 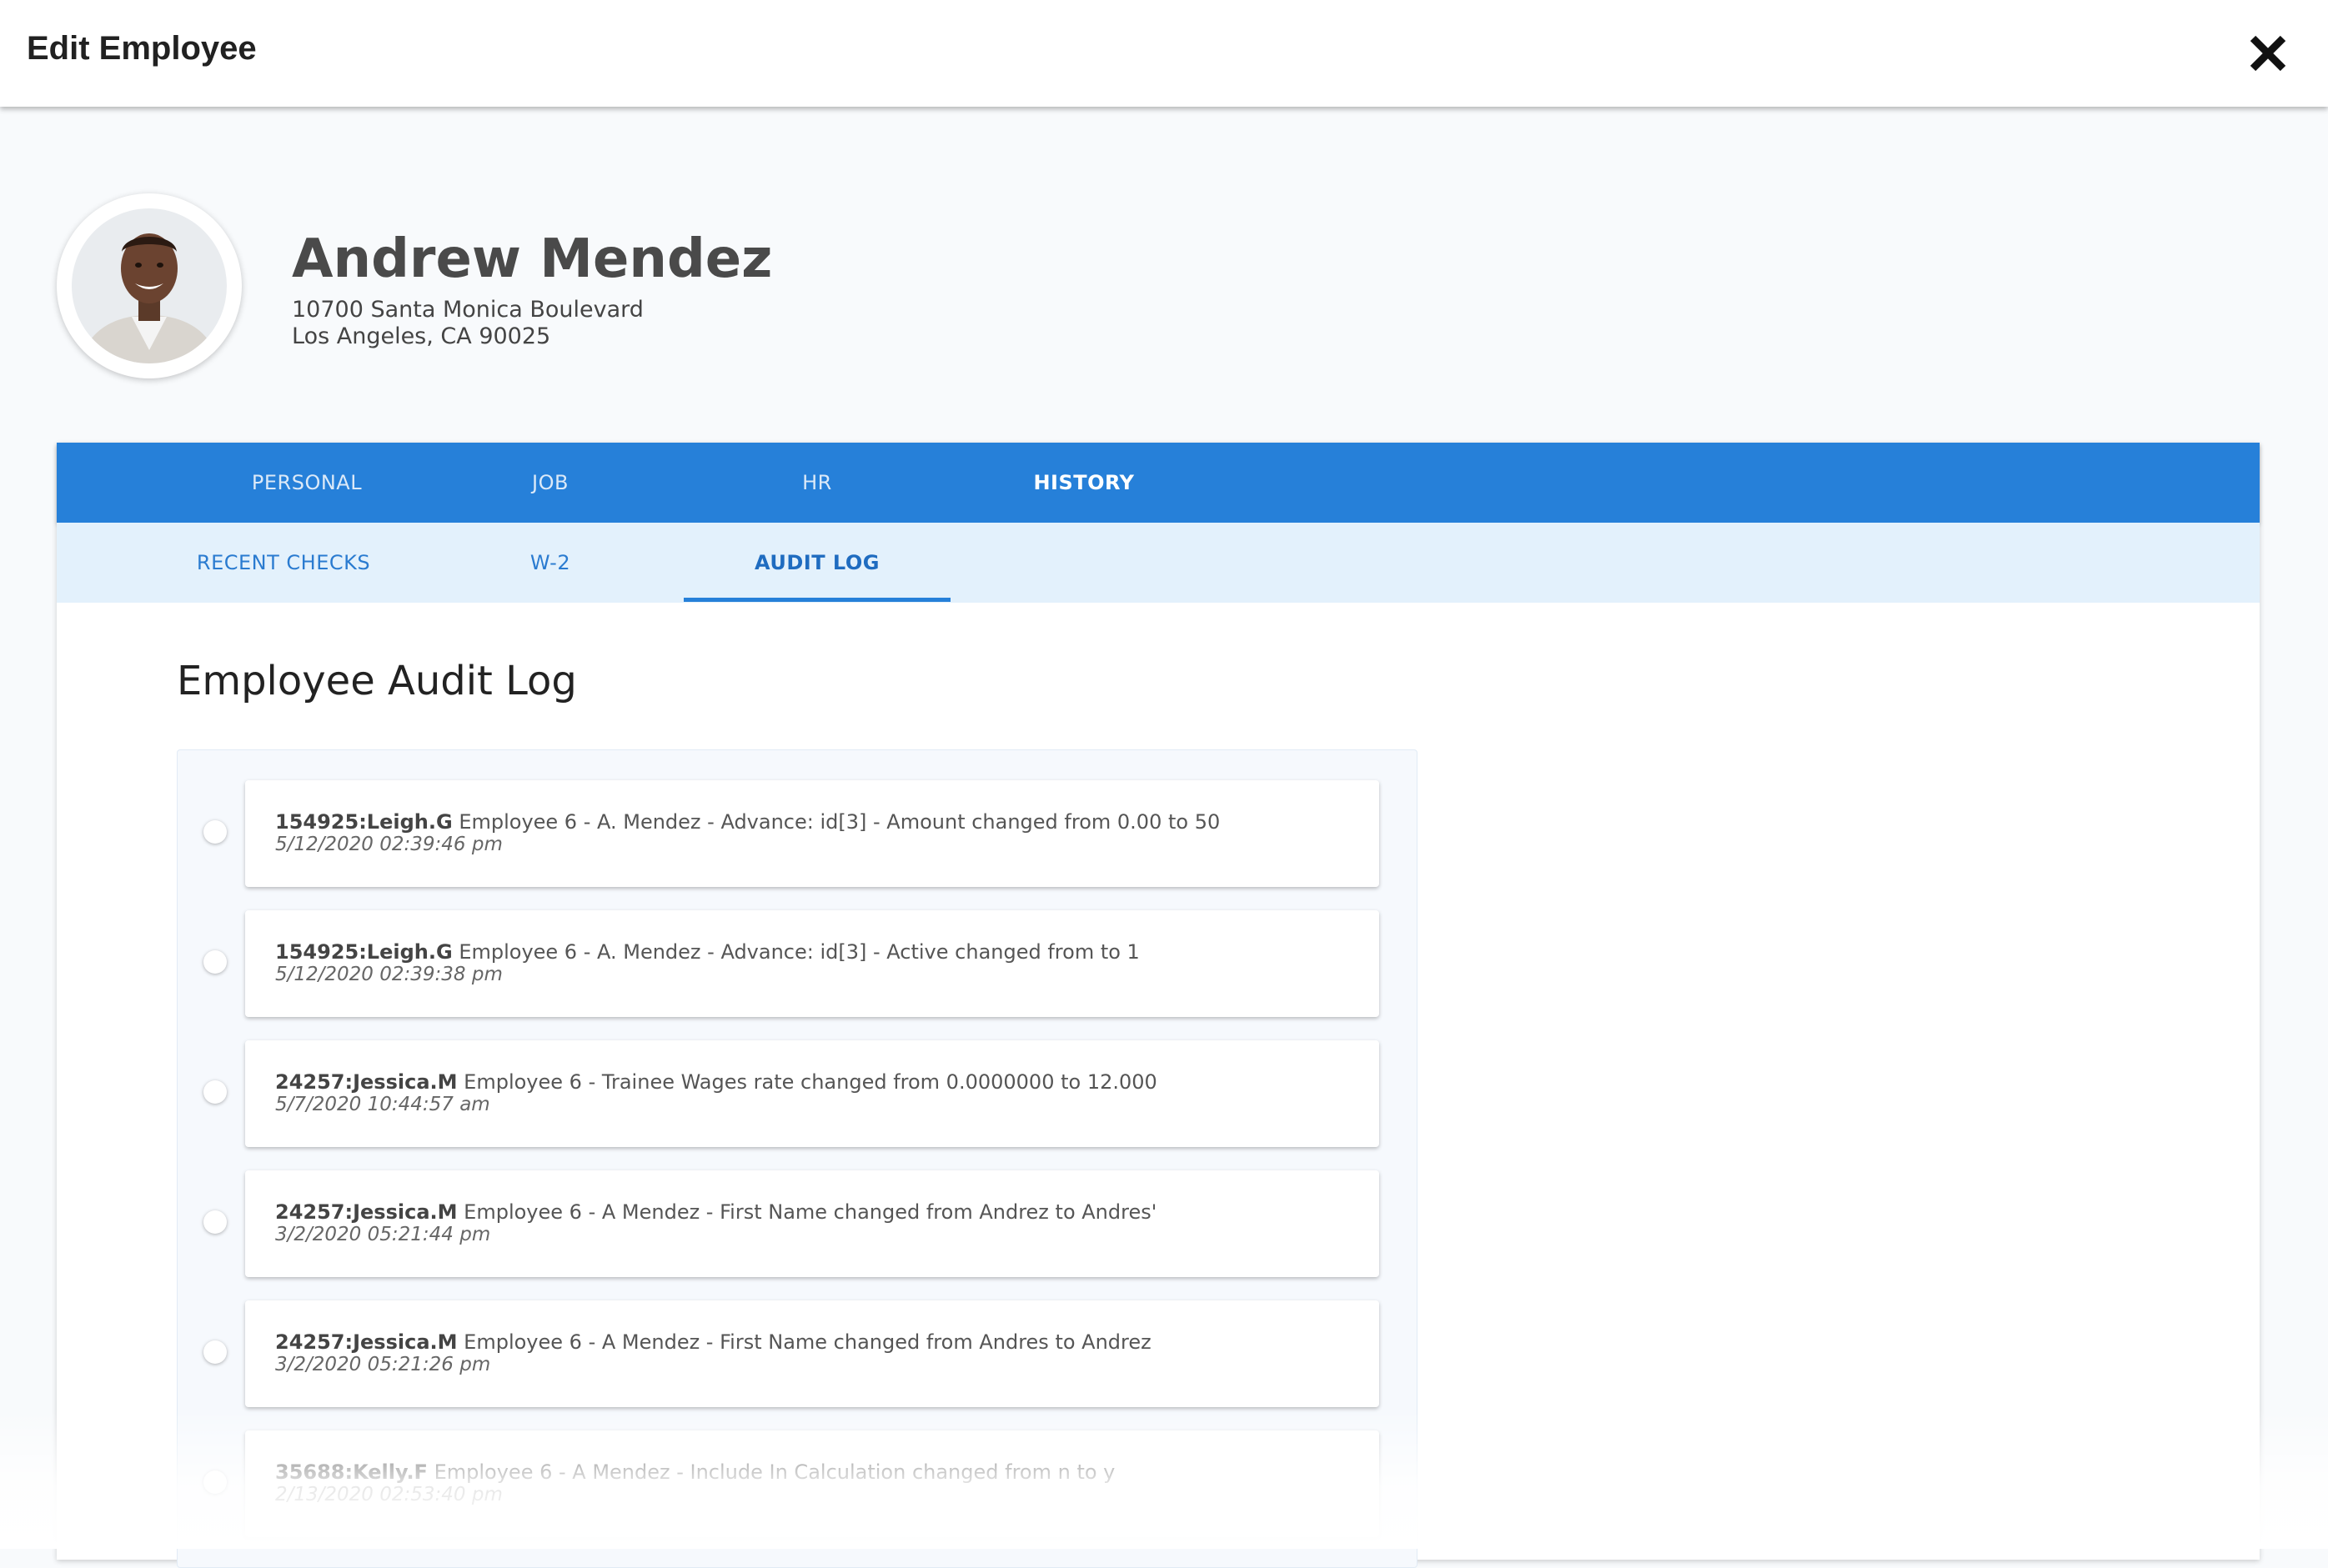 What do you see at coordinates (389, 1494) in the screenshot?
I see `entry-date: 2/13/2020 02:53:40 pm` at bounding box center [389, 1494].